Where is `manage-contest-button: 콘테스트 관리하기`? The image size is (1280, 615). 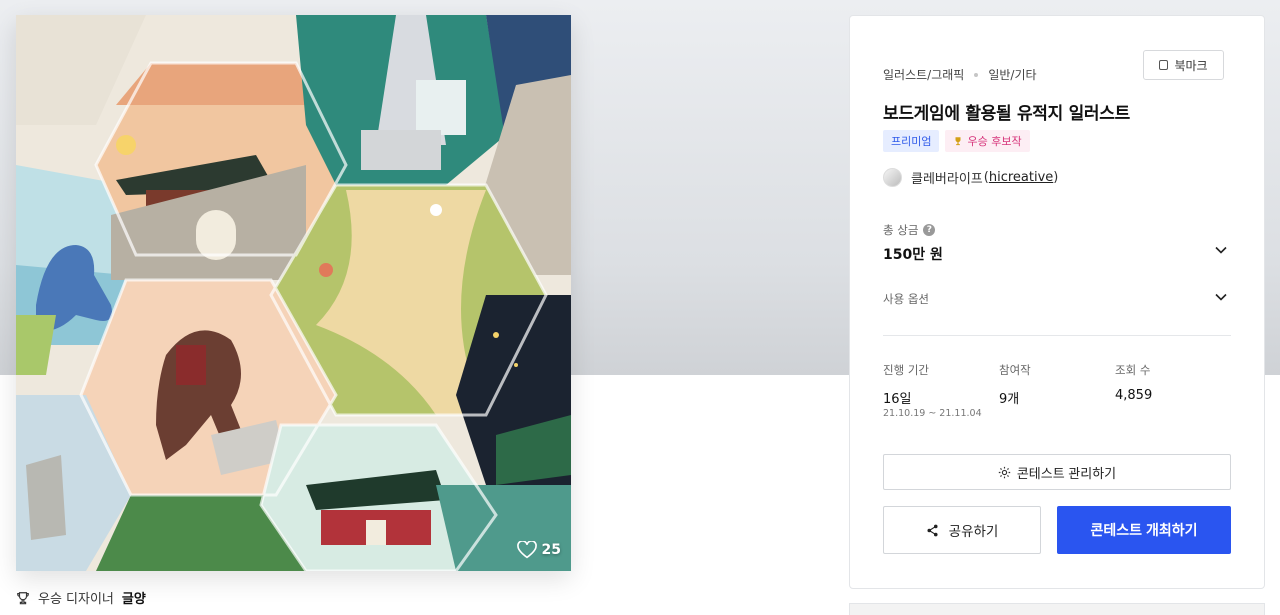
manage-contest-button: 콘테스트 관리하기 is located at coordinates (1057, 472).